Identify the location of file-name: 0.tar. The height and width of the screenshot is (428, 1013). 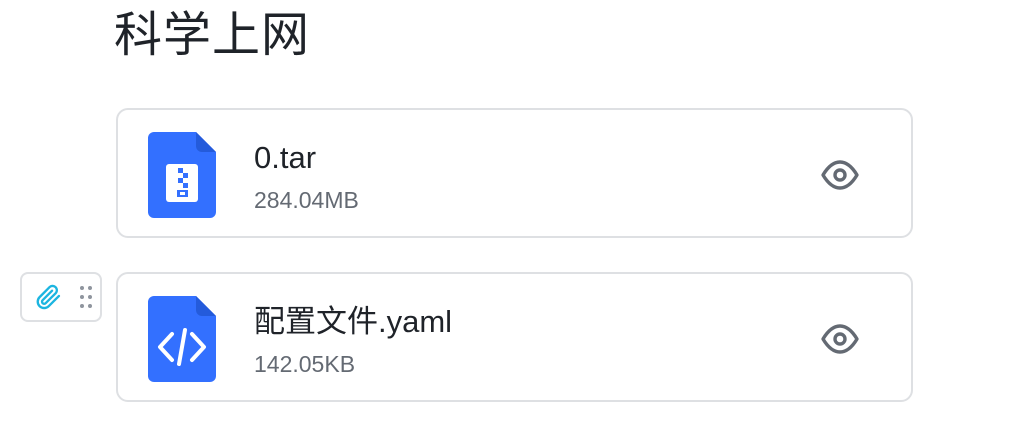
(285, 157).